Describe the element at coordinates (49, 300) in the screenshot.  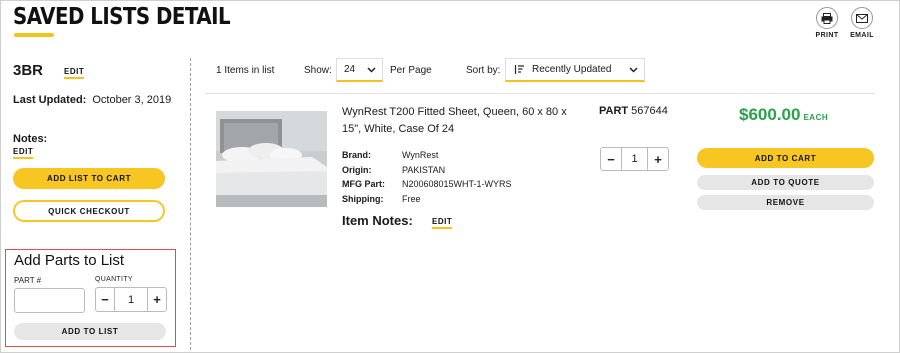
I see `part-number-input` at that location.